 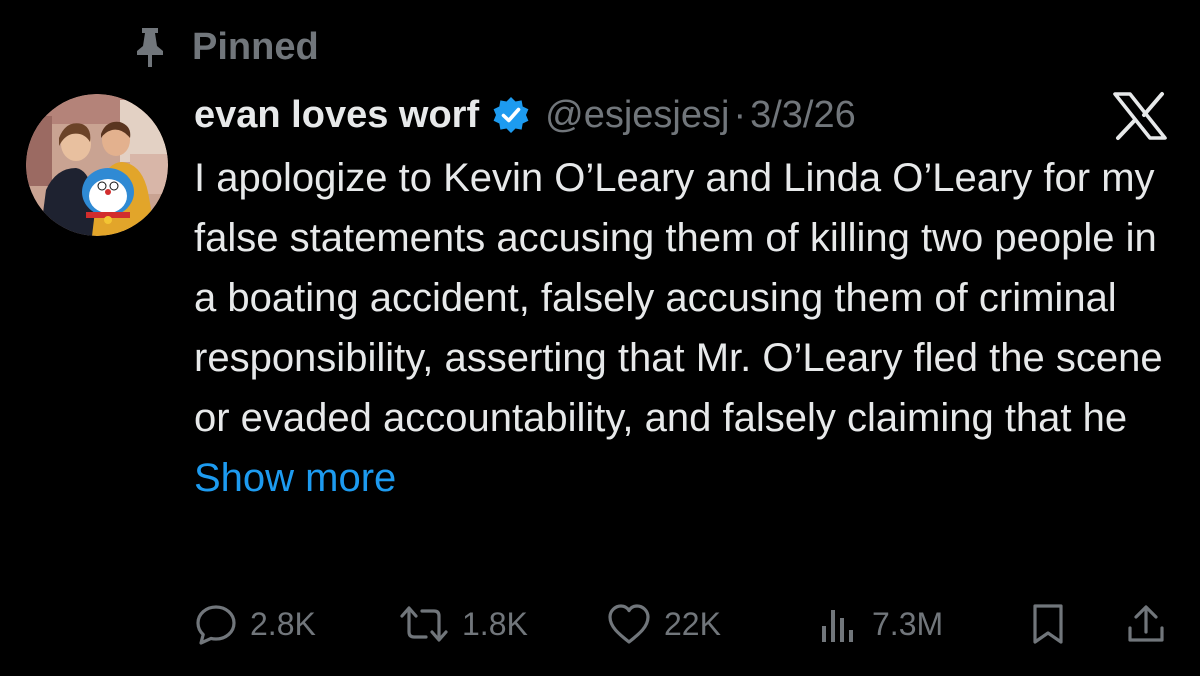 What do you see at coordinates (692, 623) in the screenshot?
I see `like-count: 22K` at bounding box center [692, 623].